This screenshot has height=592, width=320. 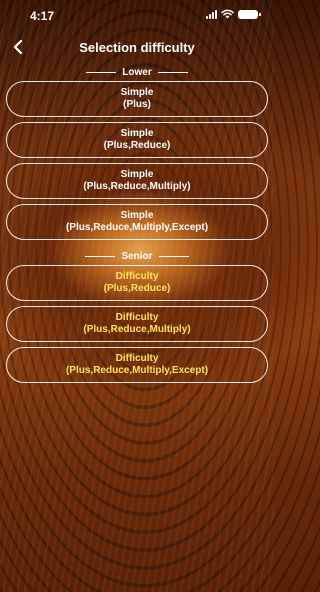 I want to click on page-title: Selection difficulty, so click(x=137, y=47).